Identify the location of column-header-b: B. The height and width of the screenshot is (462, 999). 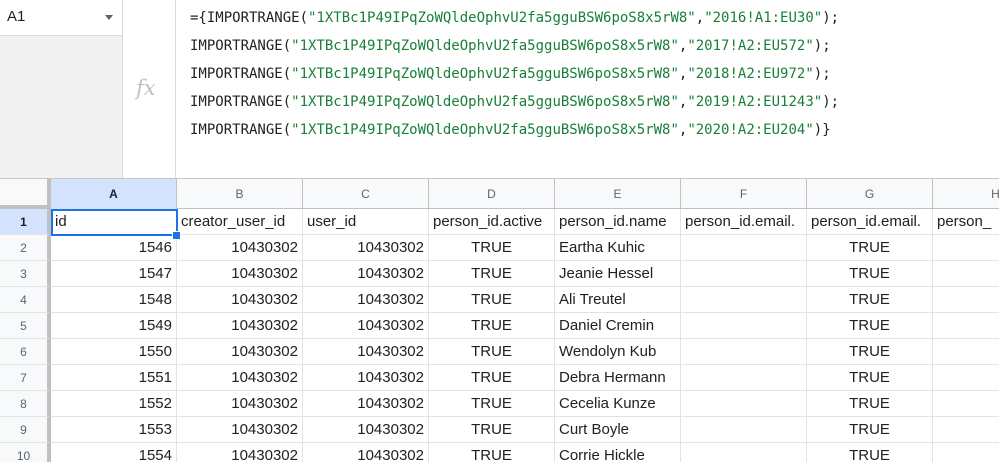
(240, 194).